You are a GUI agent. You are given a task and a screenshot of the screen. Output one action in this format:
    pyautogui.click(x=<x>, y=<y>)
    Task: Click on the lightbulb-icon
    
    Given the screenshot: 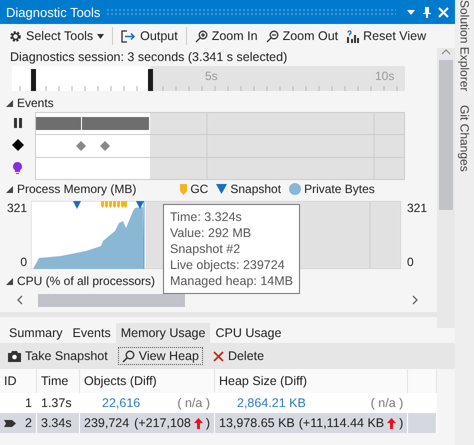 What is the action you would take?
    pyautogui.click(x=17, y=168)
    